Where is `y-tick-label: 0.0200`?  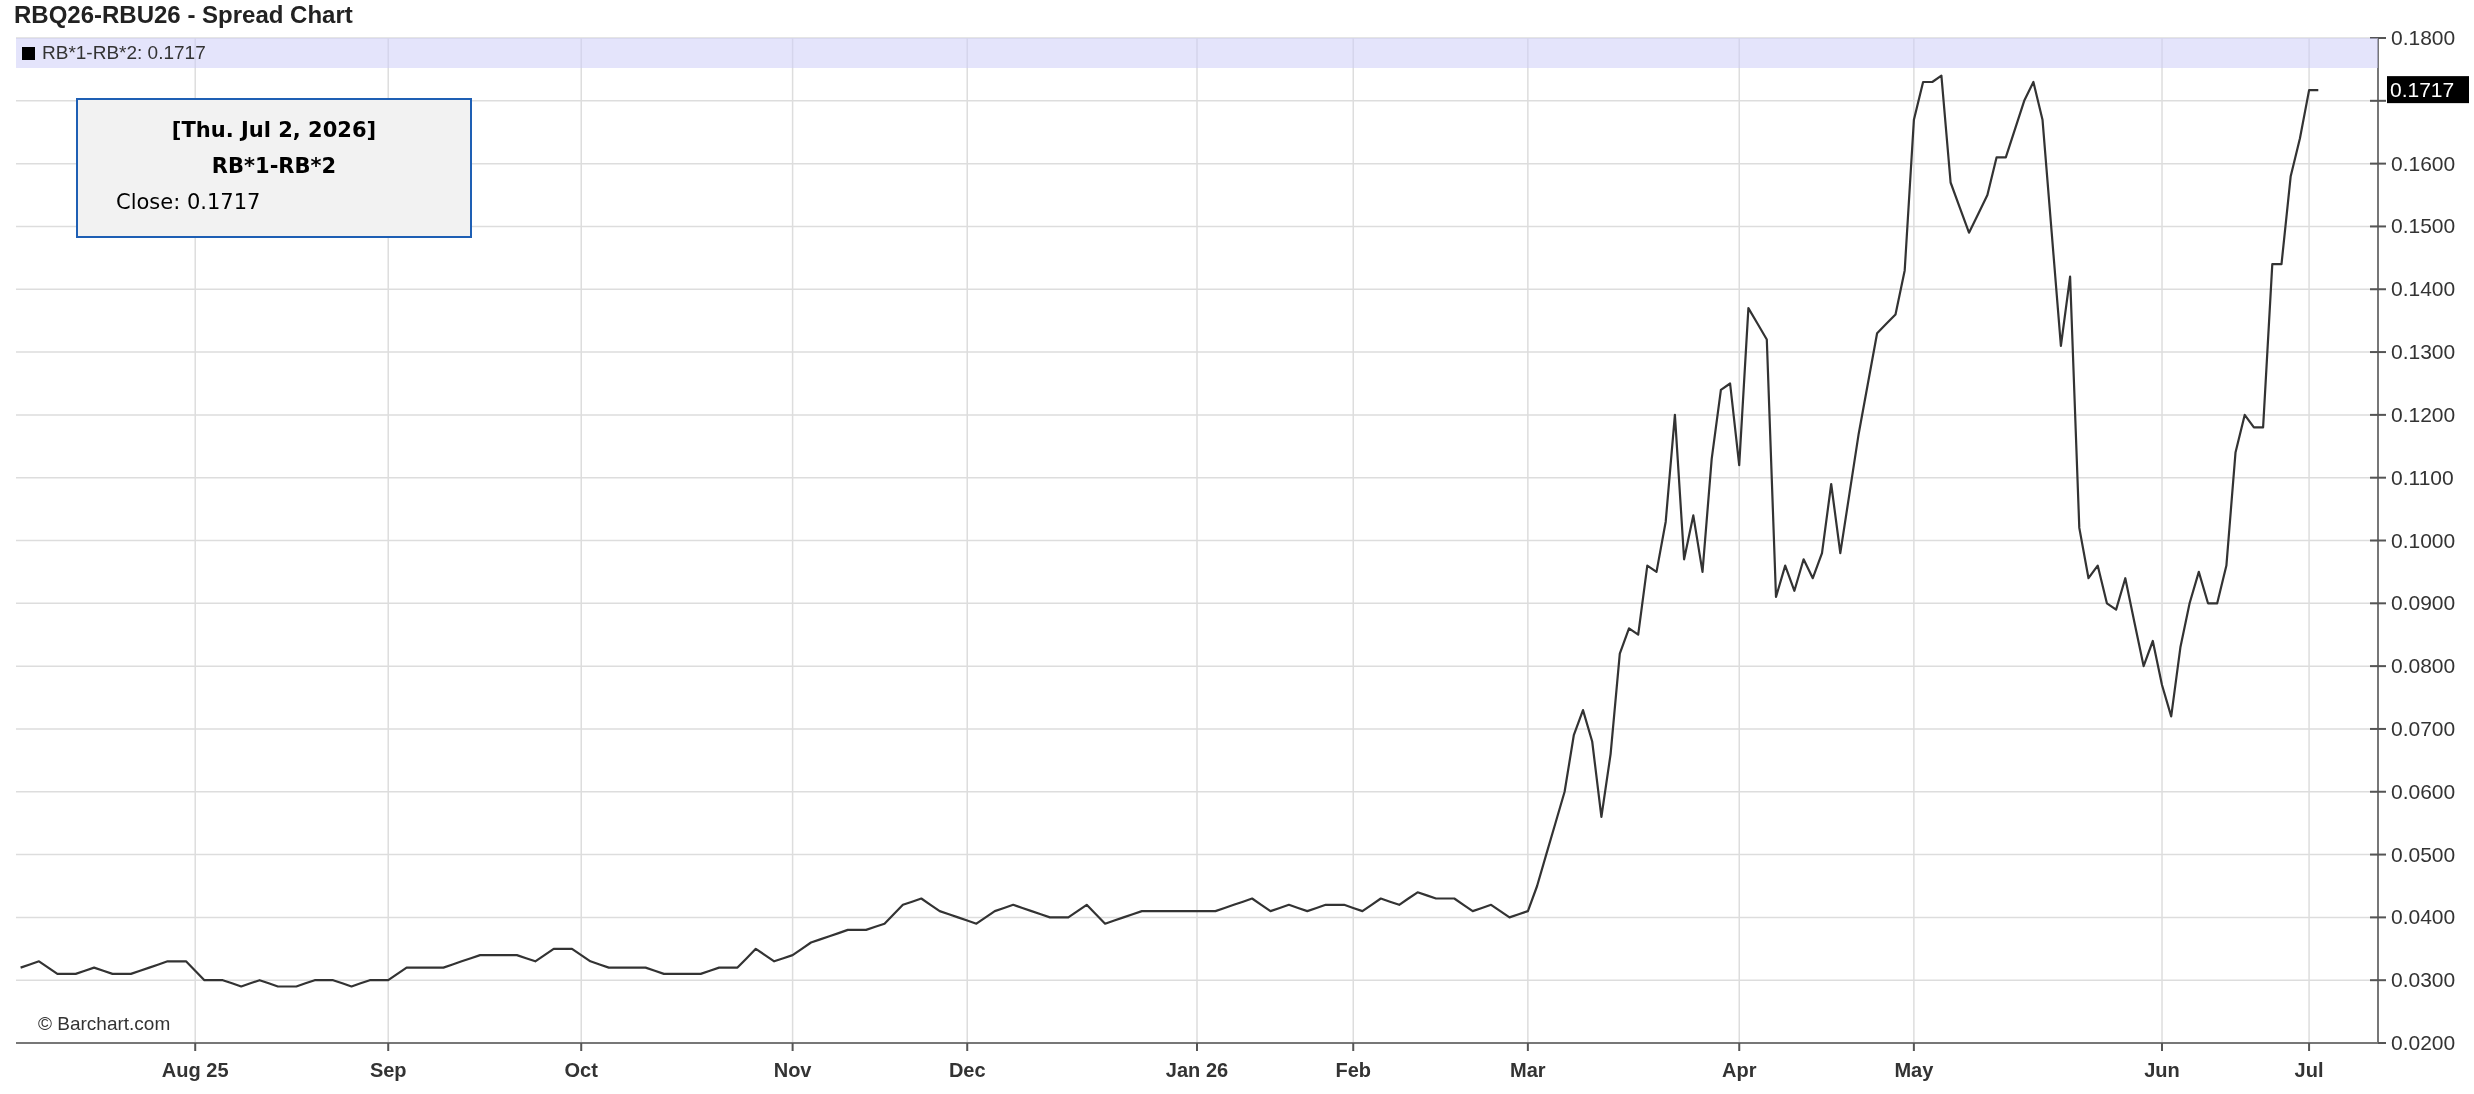
y-tick-label: 0.0200 is located at coordinates (2423, 1042).